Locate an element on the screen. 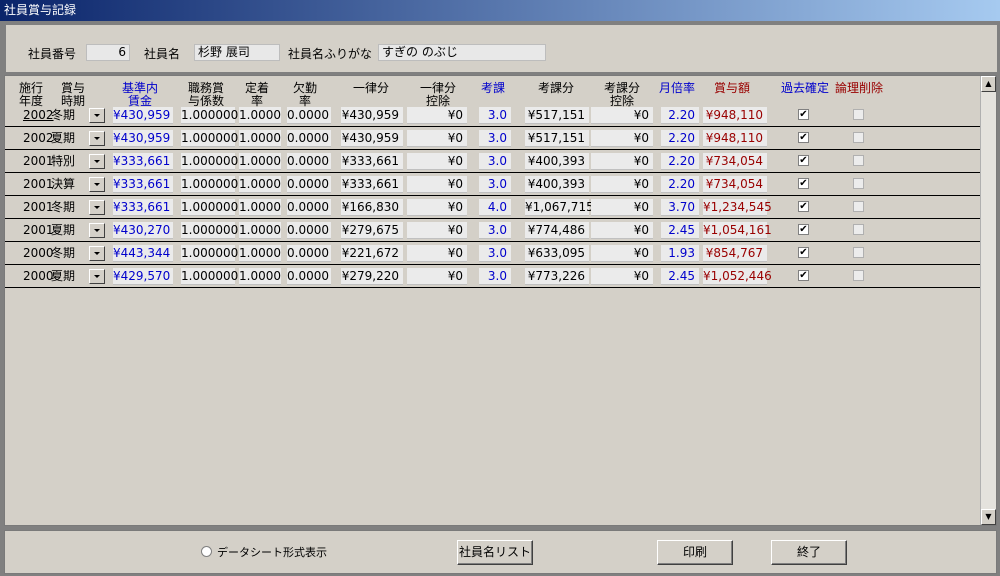  period-cell: 決算 is located at coordinates (65, 184).